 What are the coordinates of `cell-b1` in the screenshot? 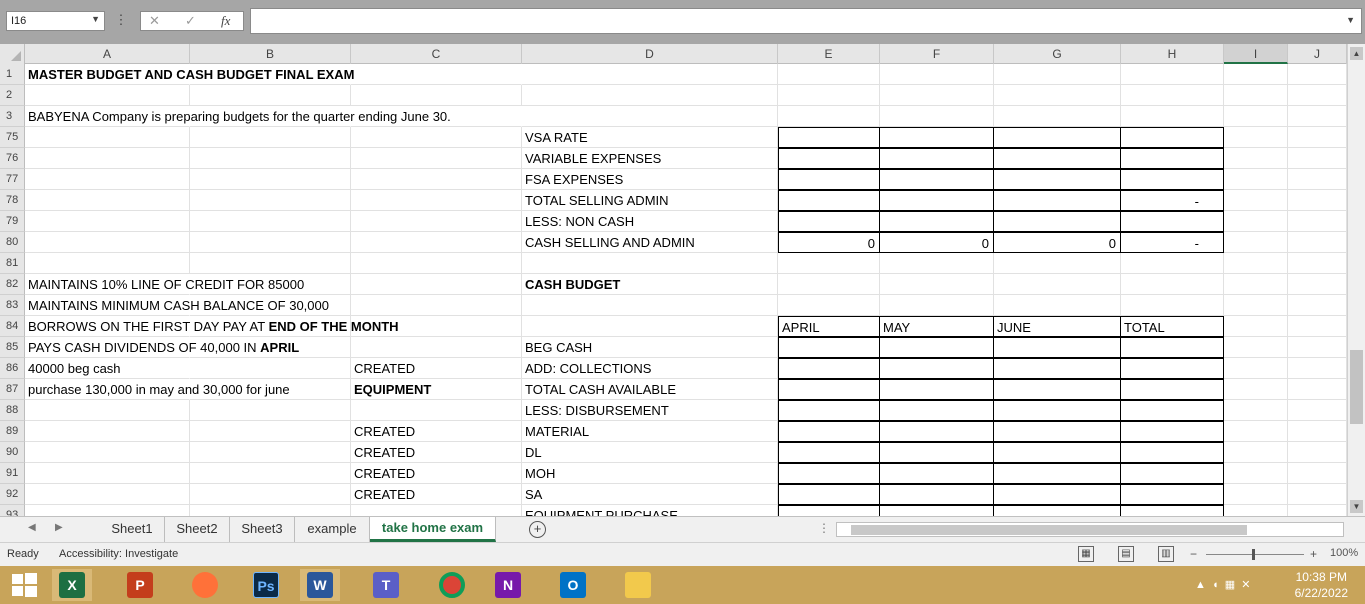 It's located at (270, 74).